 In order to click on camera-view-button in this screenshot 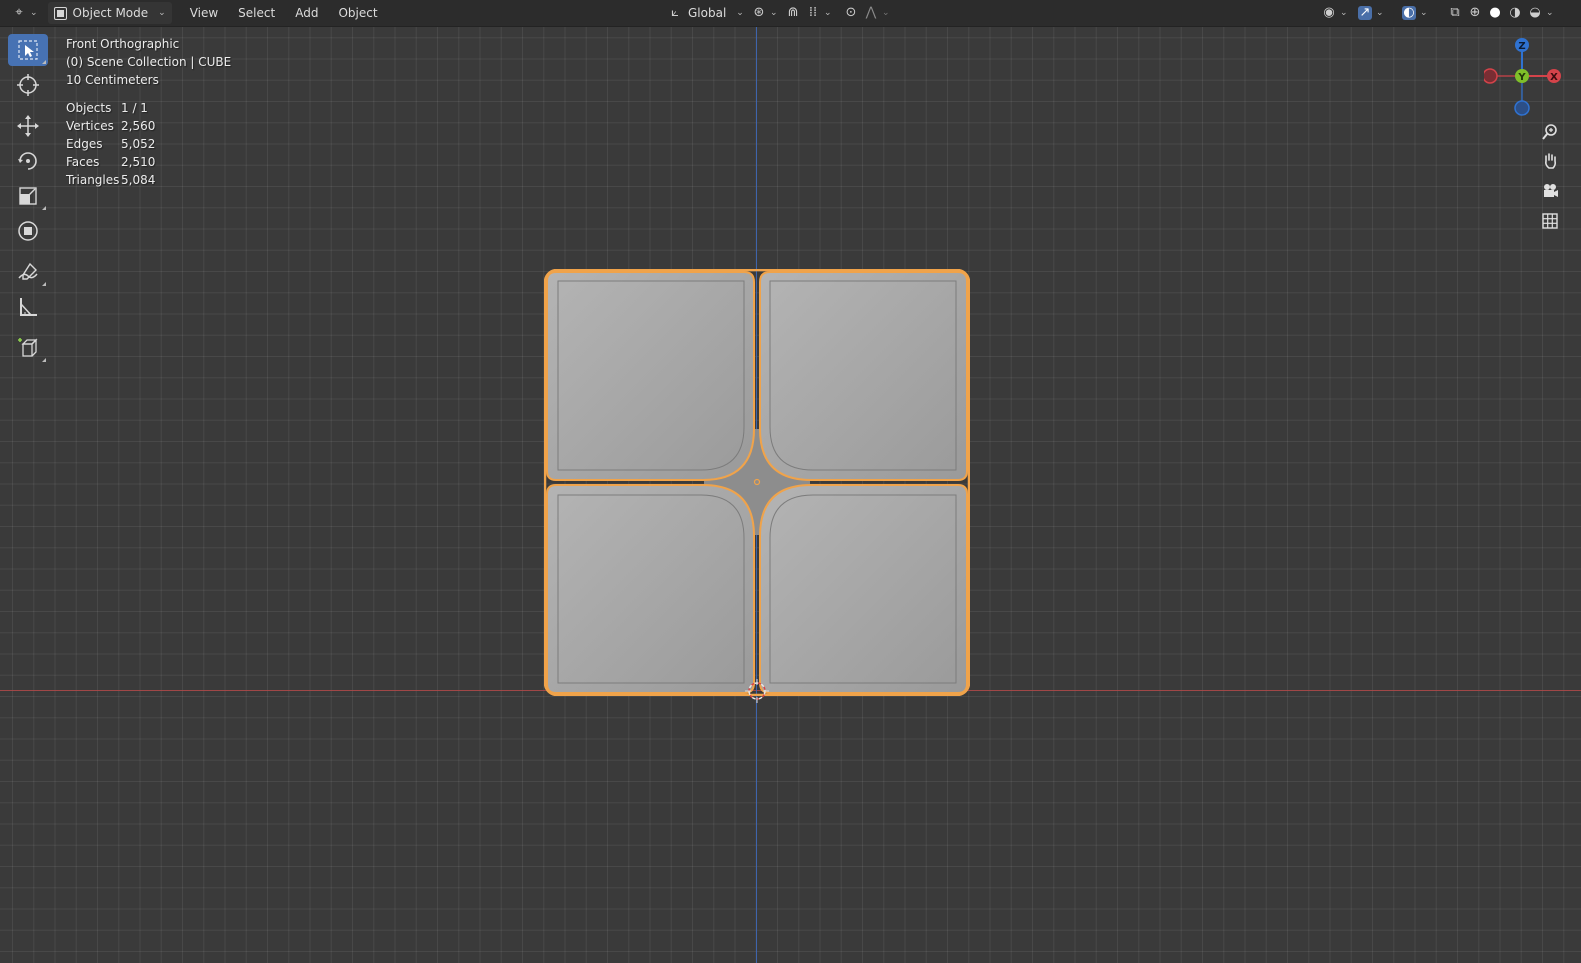, I will do `click(1550, 191)`.